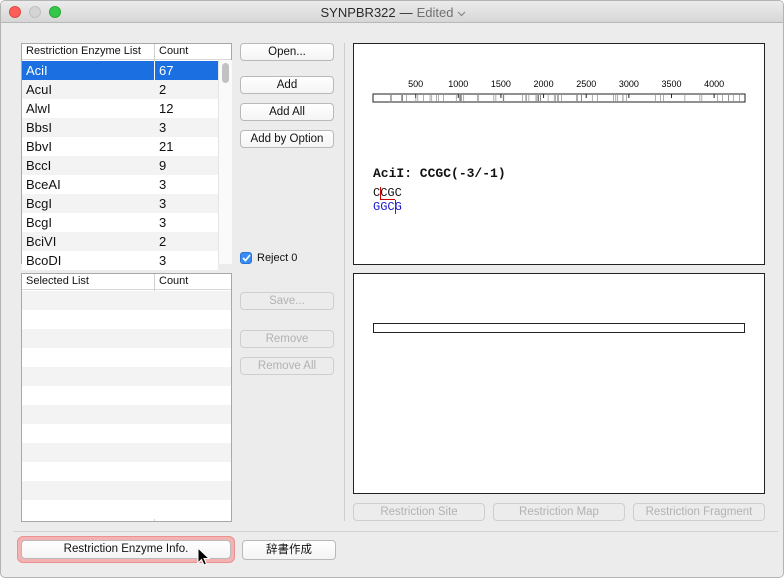 The width and height of the screenshot is (784, 578). What do you see at coordinates (287, 366) in the screenshot?
I see `remove-all-button: Remove All` at bounding box center [287, 366].